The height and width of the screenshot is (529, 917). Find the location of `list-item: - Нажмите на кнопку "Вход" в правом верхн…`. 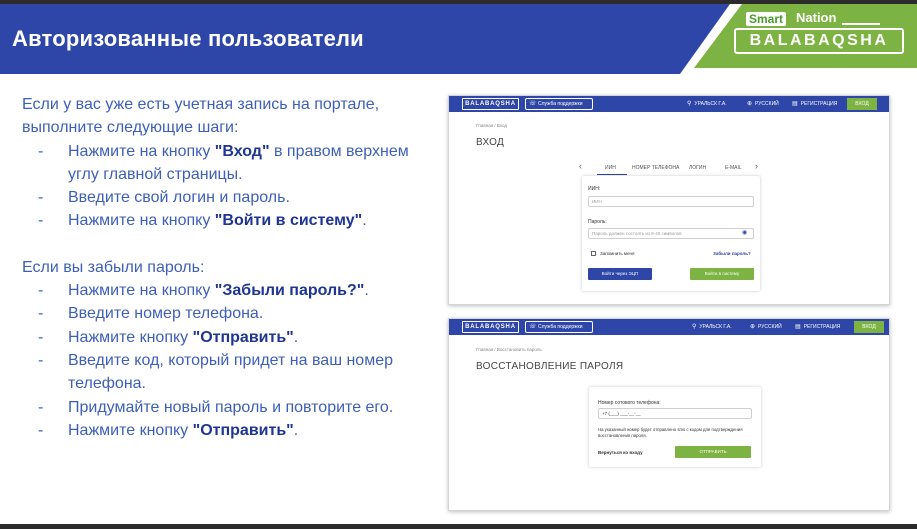

list-item: - Нажмите на кнопку "Вход" в правом верхн… is located at coordinates (223, 162).